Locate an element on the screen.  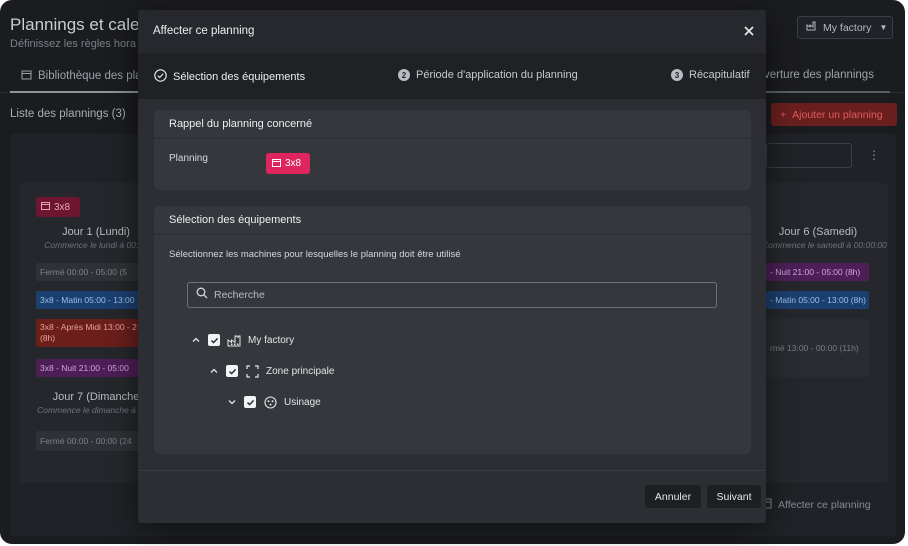
more-options-icon: ⋮ is located at coordinates (874, 155).